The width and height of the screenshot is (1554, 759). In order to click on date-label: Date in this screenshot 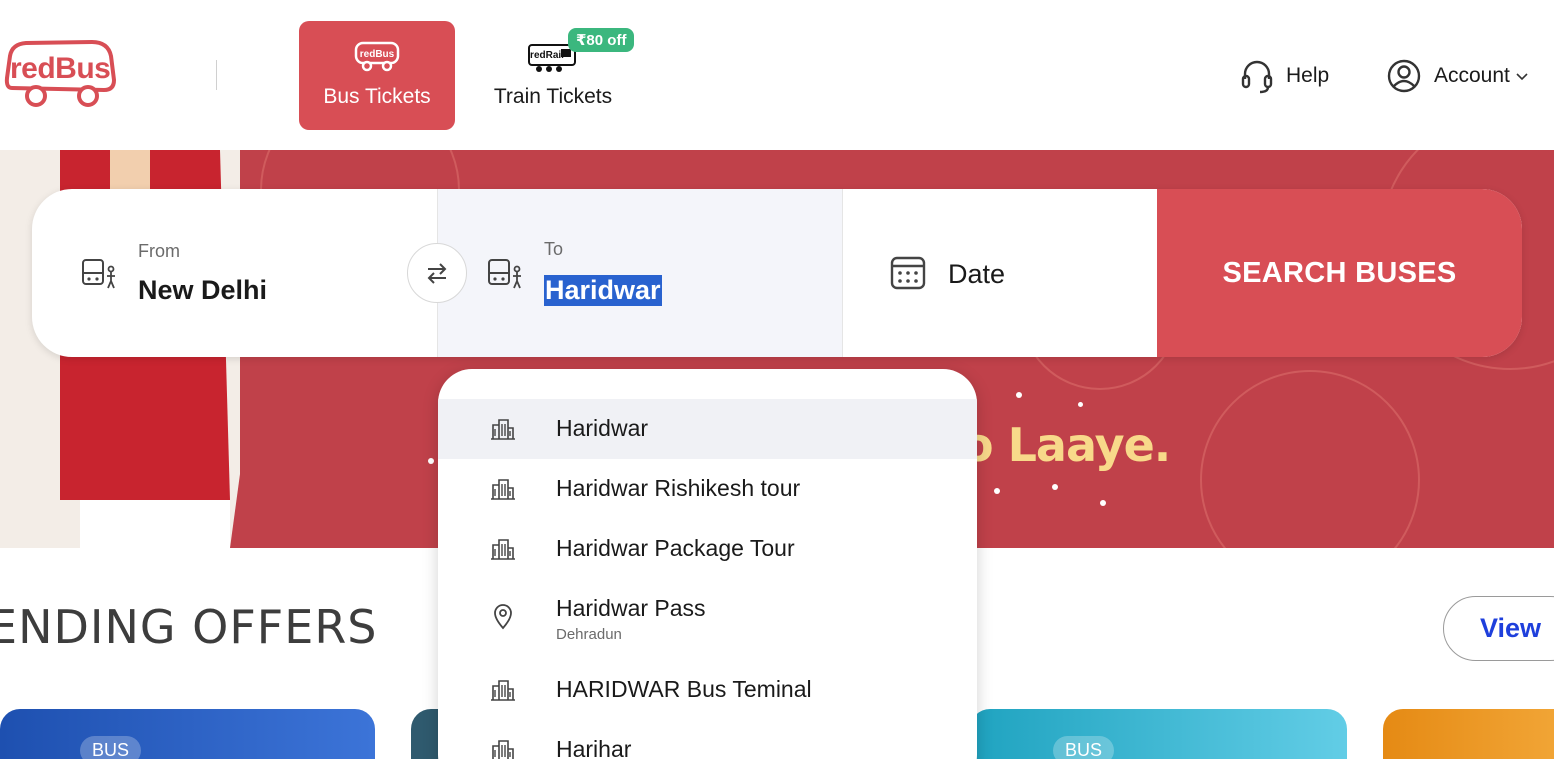, I will do `click(977, 274)`.